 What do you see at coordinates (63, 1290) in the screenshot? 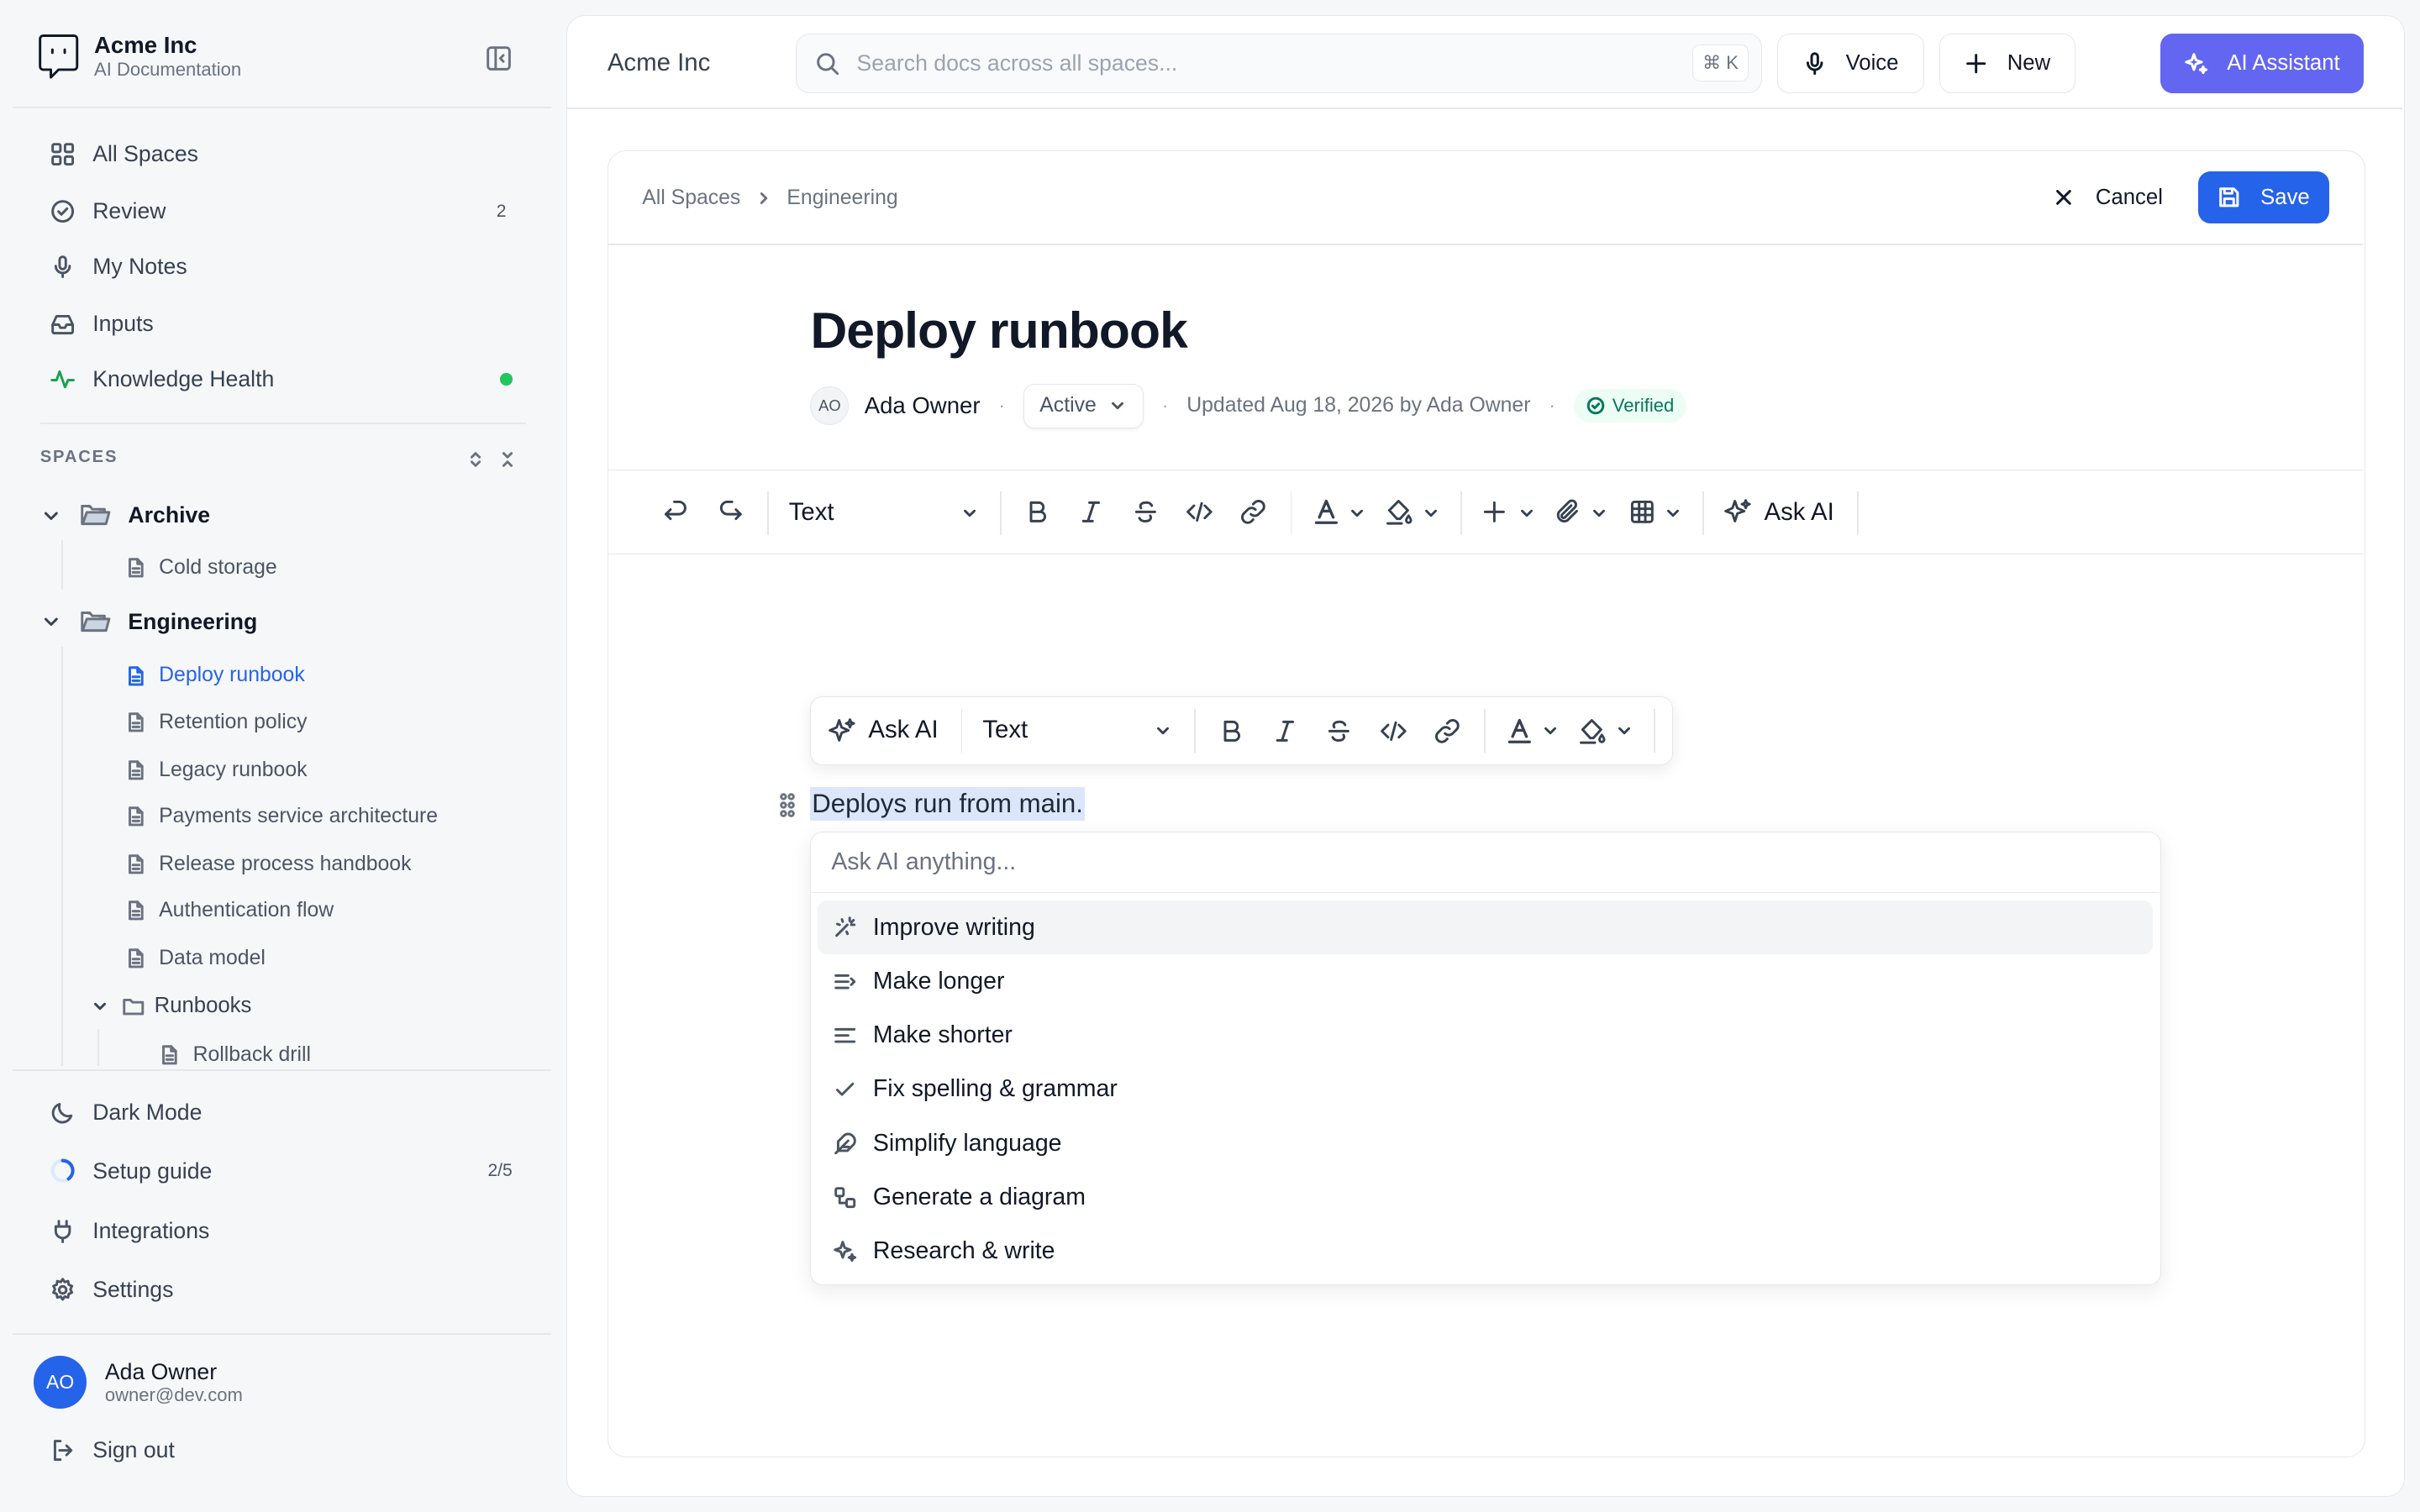
I see `gear-icon` at bounding box center [63, 1290].